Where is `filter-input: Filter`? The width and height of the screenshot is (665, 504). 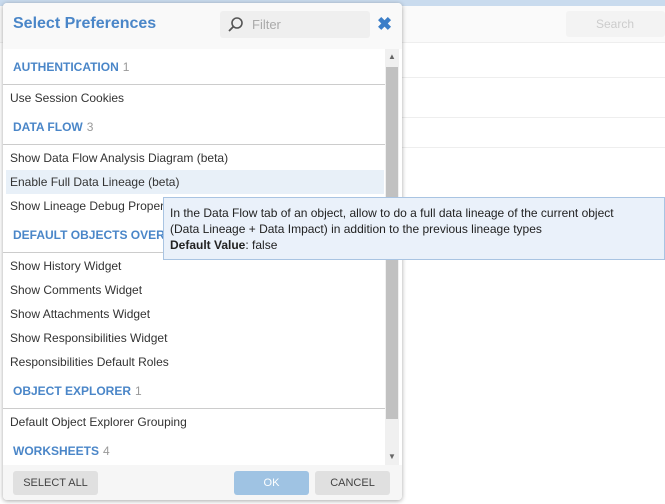 filter-input: Filter is located at coordinates (295, 24).